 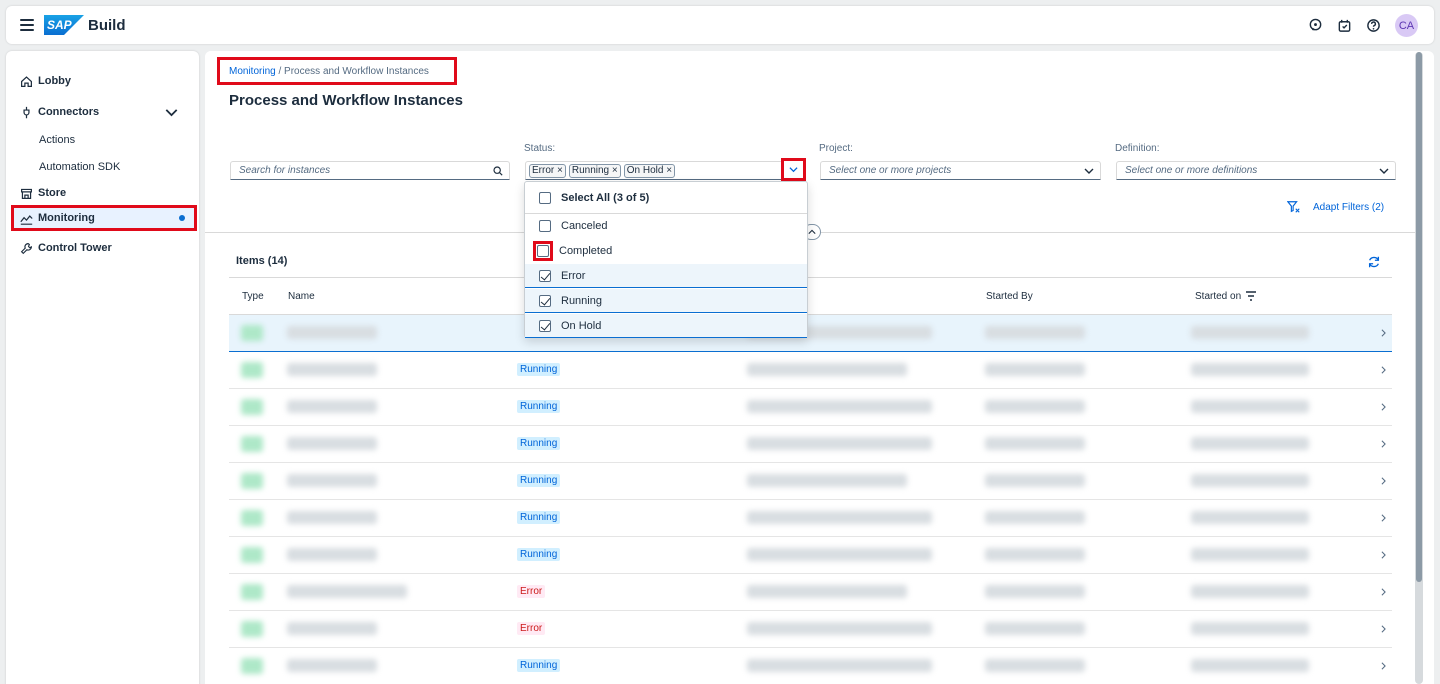 What do you see at coordinates (301, 296) in the screenshot?
I see `column-header-name: Name` at bounding box center [301, 296].